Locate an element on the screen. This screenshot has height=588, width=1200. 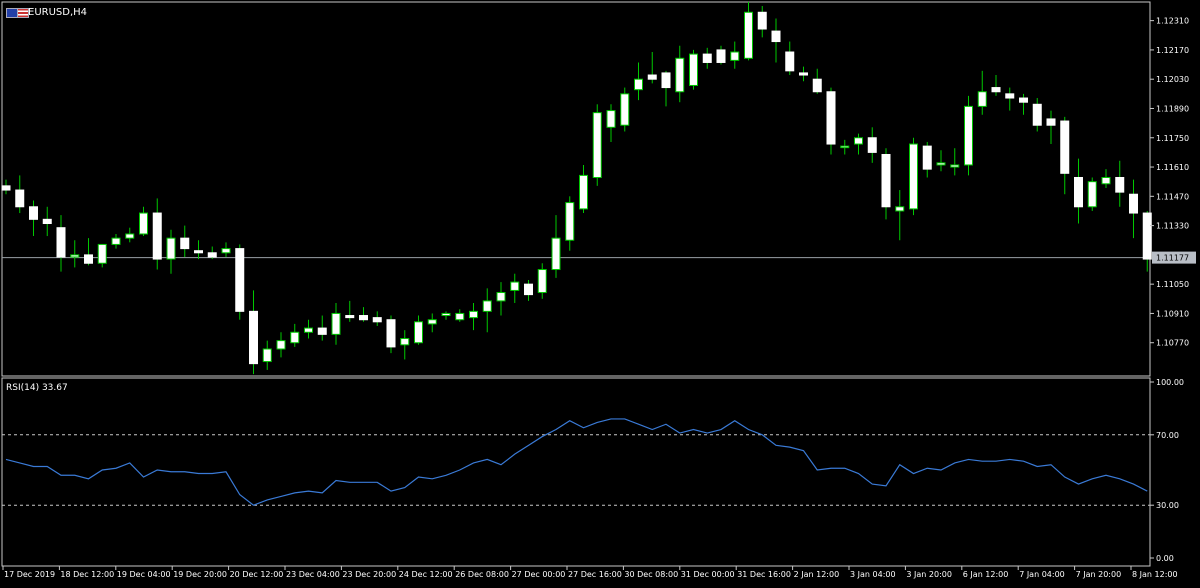
time-tick-label: 23 Dec 04:00 is located at coordinates (313, 574).